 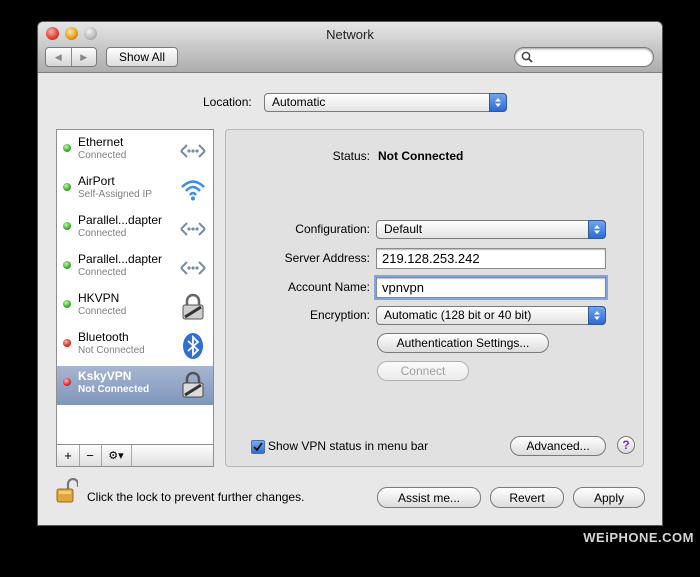 I want to click on service-item-ethernet: Ethernet Connected, so click(x=135, y=151).